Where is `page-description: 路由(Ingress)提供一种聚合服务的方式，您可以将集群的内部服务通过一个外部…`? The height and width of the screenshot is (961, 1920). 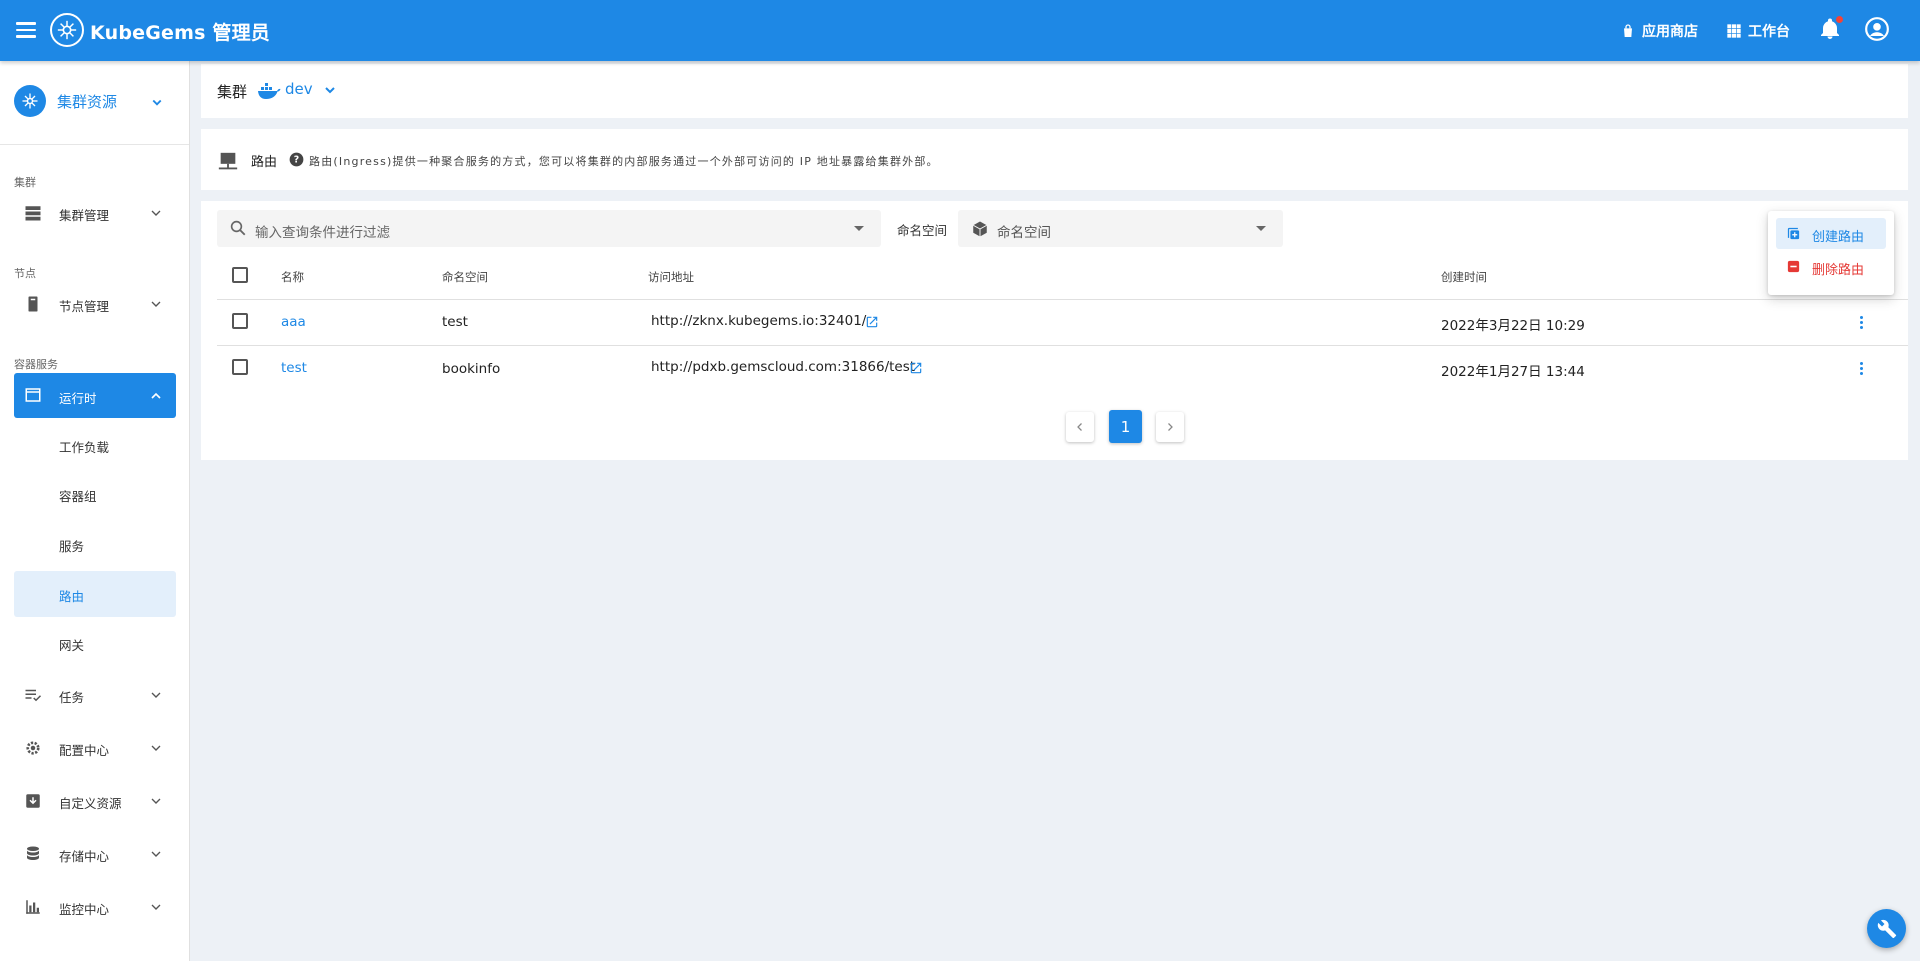
page-description: 路由(Ingress)提供一种聚合服务的方式，您可以将集群的内部服务通过一个外部… is located at coordinates (624, 161).